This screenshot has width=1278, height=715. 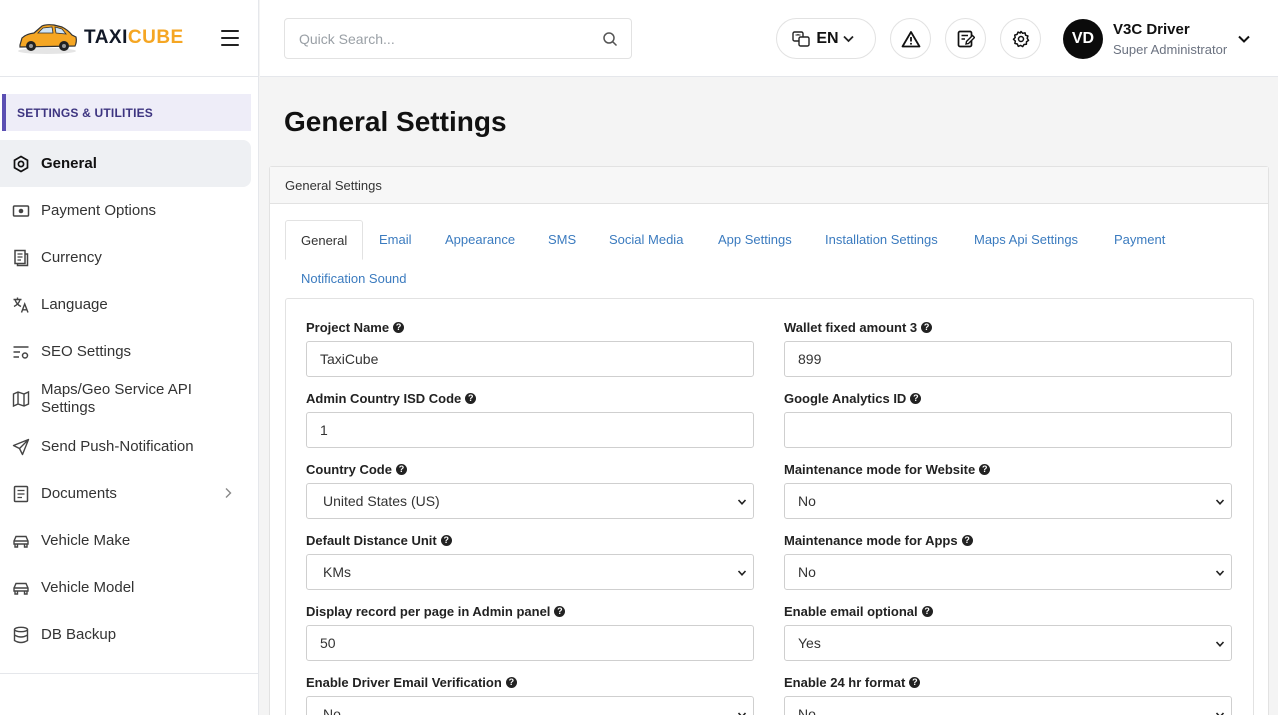 I want to click on tab-appearance: Appearance, so click(x=480, y=239).